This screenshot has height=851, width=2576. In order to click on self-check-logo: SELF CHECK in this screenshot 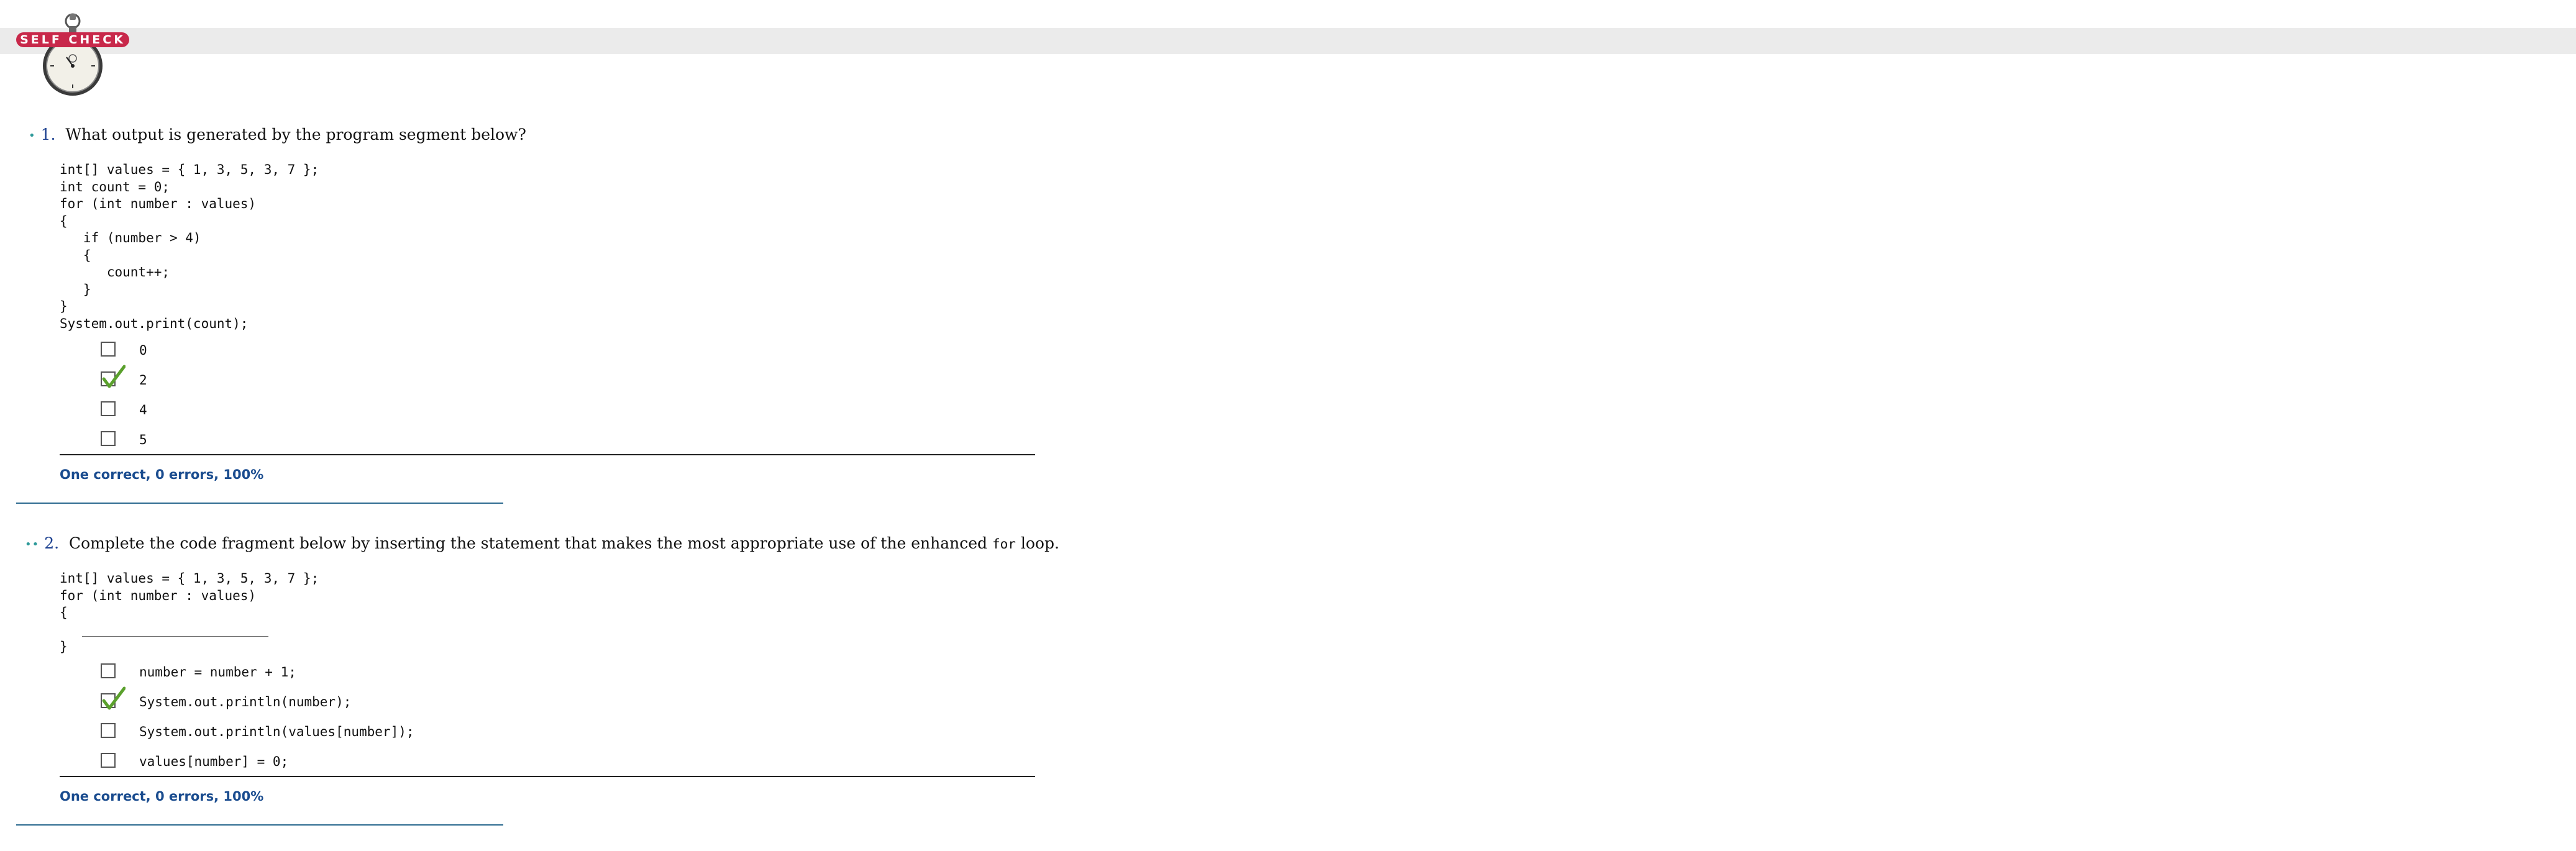, I will do `click(73, 52)`.